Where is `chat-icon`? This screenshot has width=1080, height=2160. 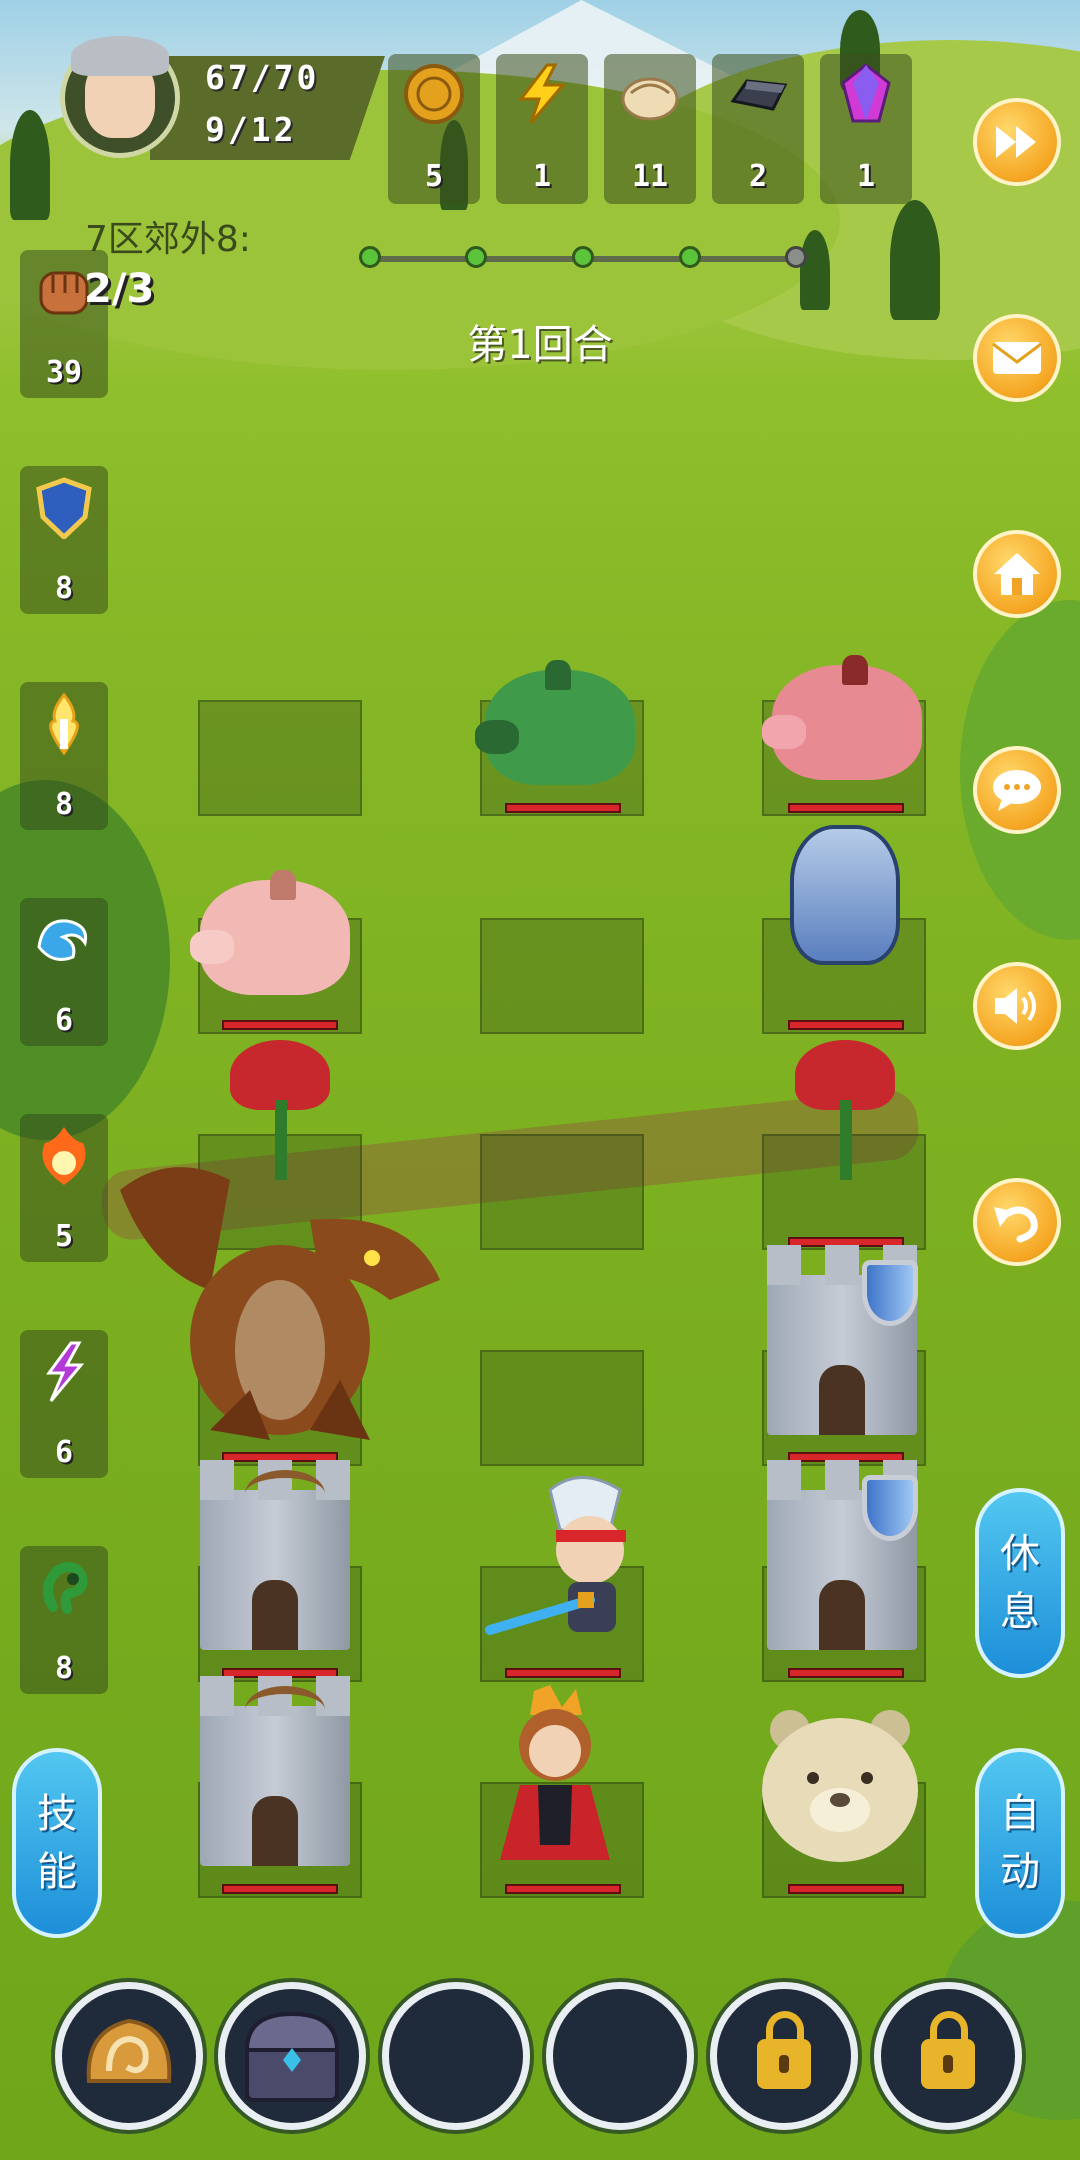
chat-icon is located at coordinates (1017, 790).